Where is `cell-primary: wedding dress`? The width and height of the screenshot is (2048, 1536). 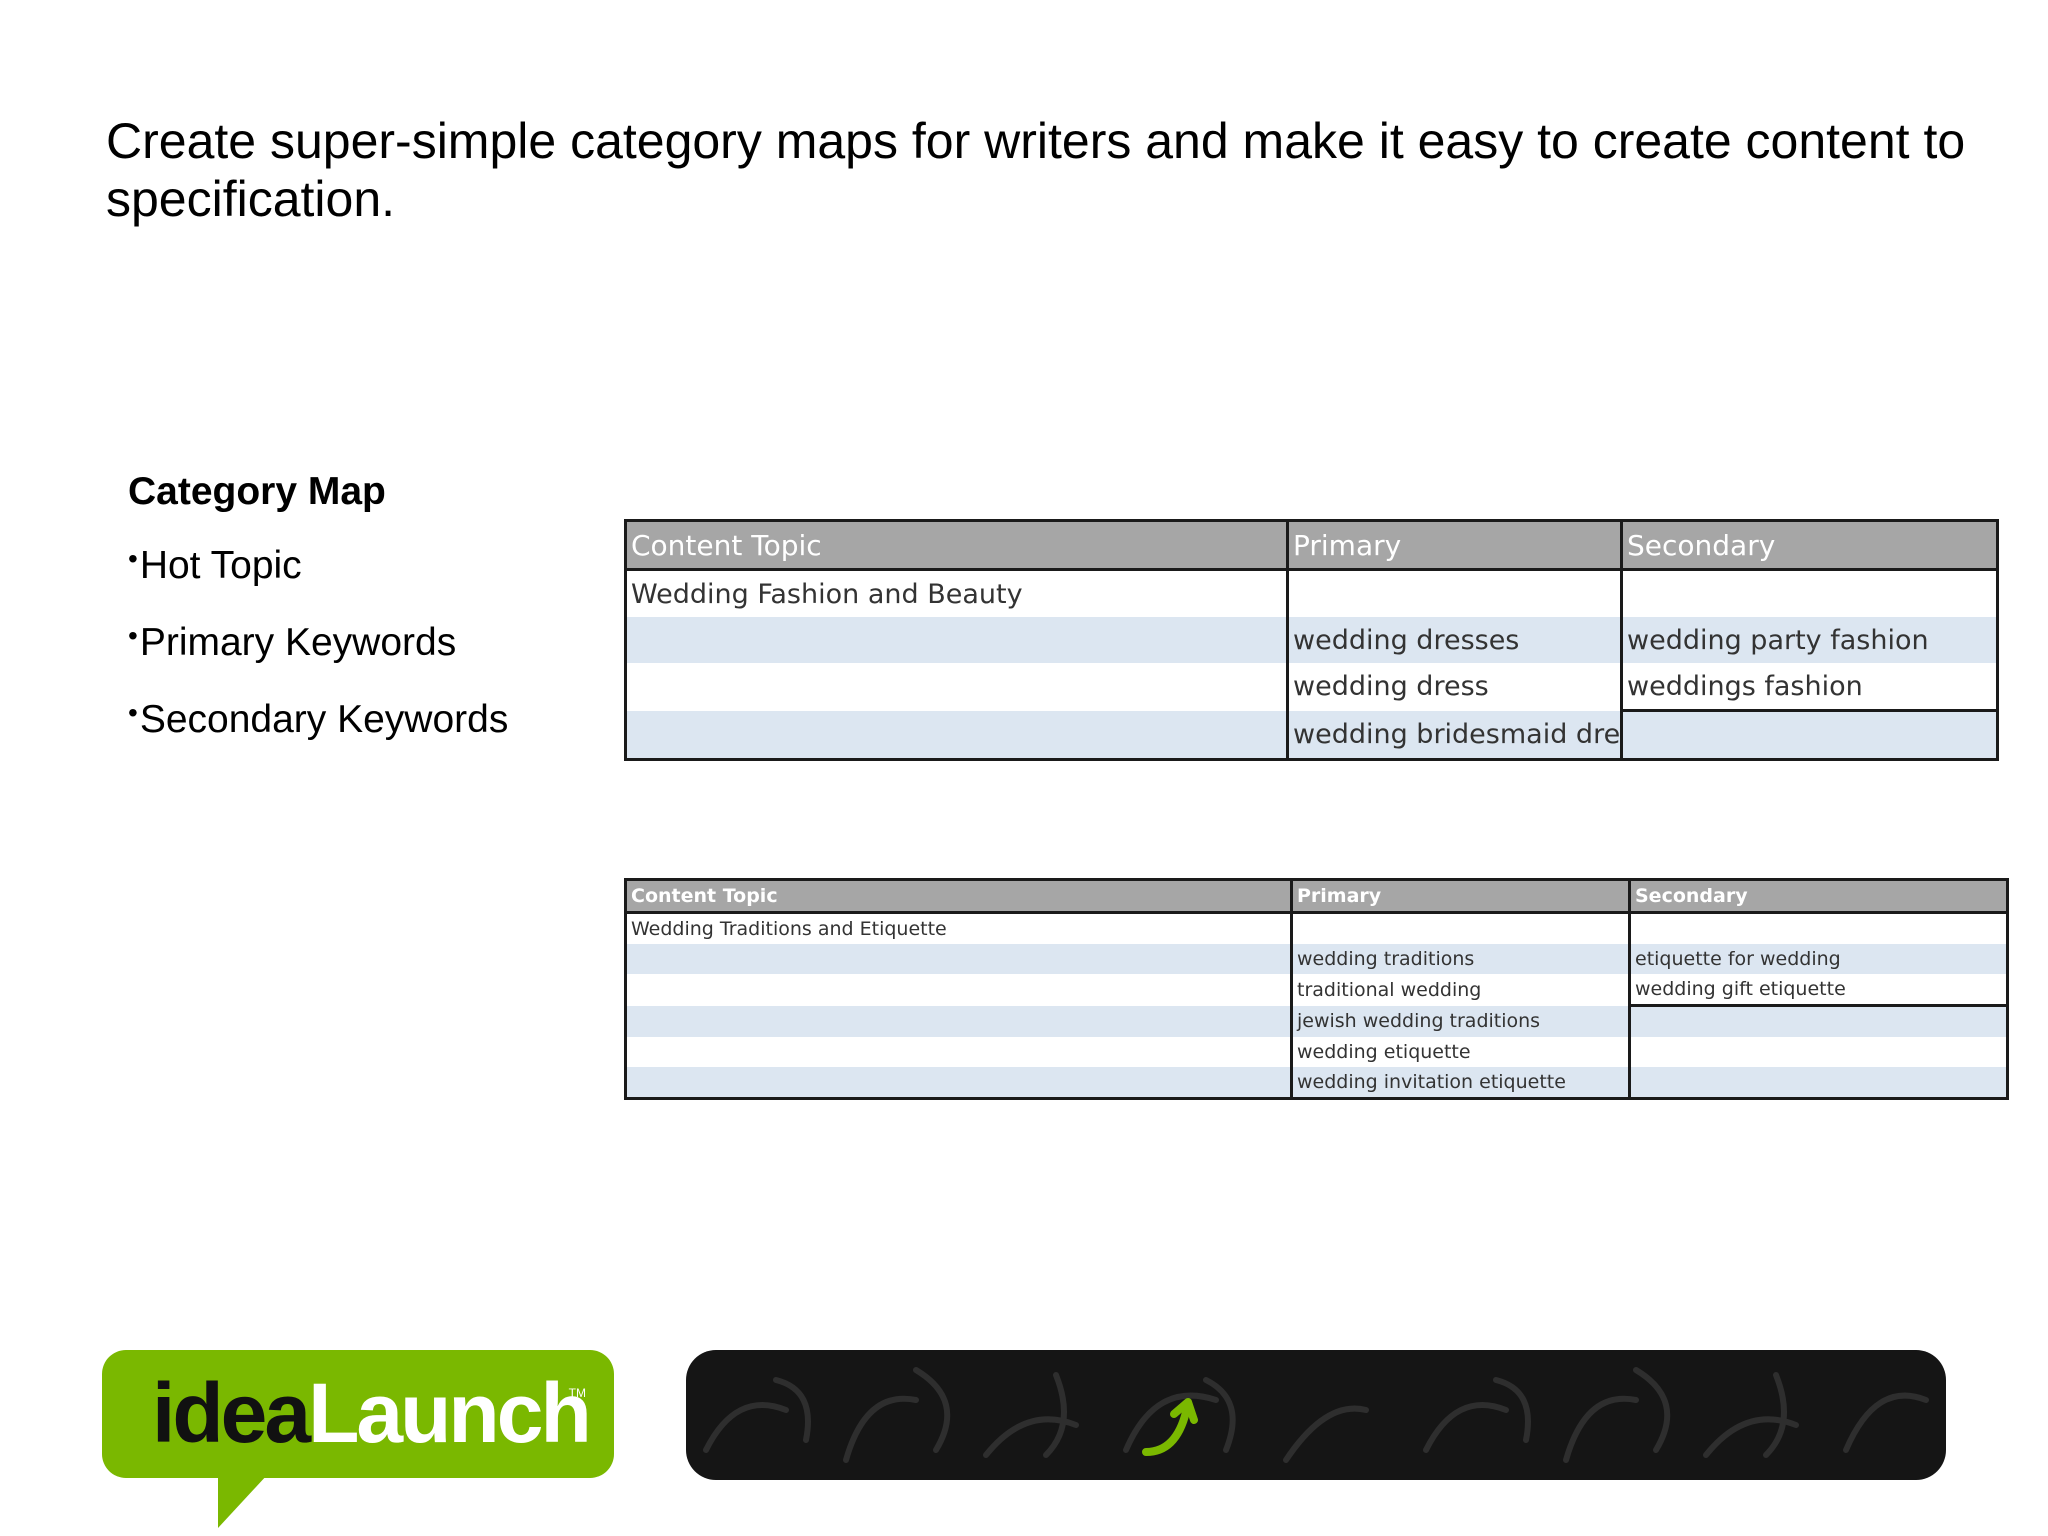
cell-primary: wedding dress is located at coordinates (1454, 687).